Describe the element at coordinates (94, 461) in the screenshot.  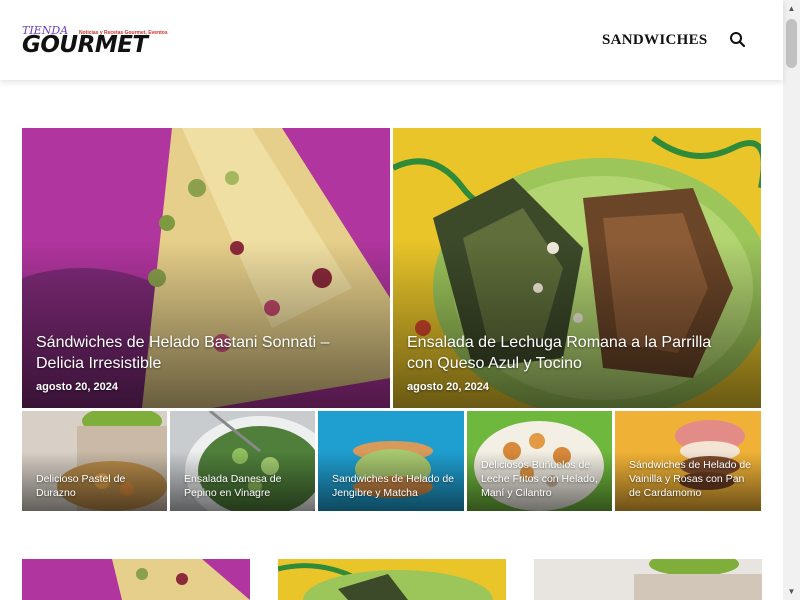
I see `post-card: Delicioso Pastel de Durazno` at that location.